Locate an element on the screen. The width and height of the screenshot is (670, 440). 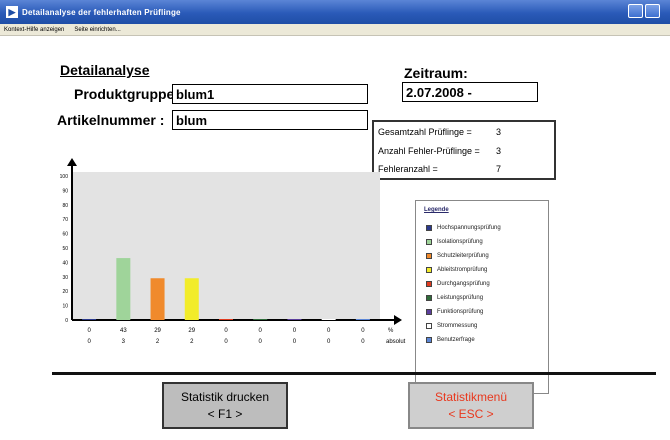
legend-label: Durchgangsprüfung is located at coordinates (463, 284).